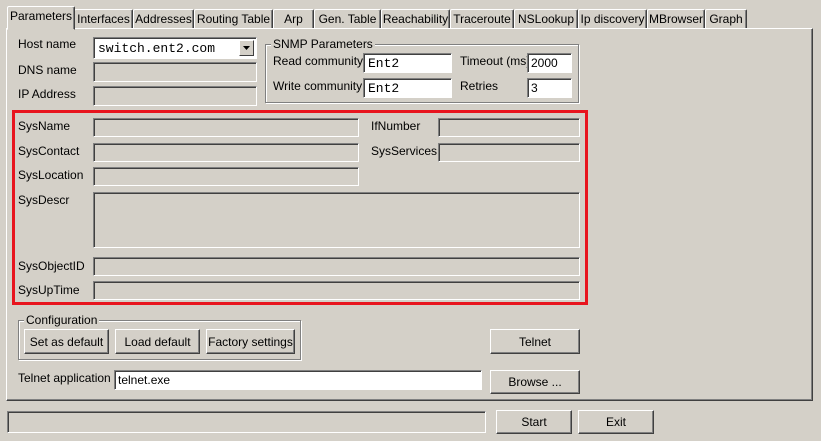 The height and width of the screenshot is (441, 821). Describe the element at coordinates (233, 19) in the screenshot. I see `tab-routing-table: Routing Table` at that location.